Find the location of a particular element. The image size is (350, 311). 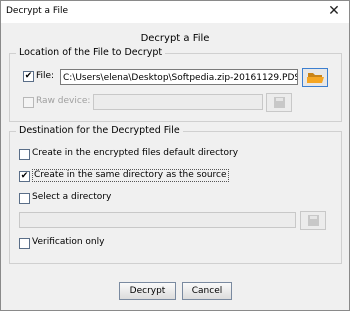

close-button: ✕ is located at coordinates (334, 11).